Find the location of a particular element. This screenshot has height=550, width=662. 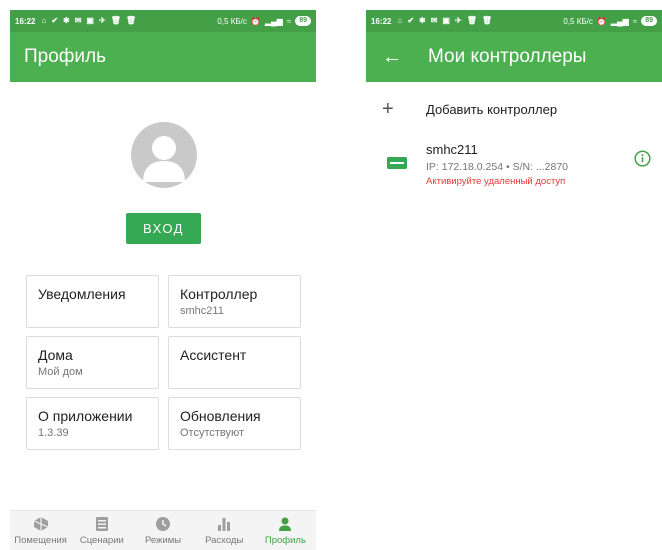

card-title: Обновления is located at coordinates (220, 416).